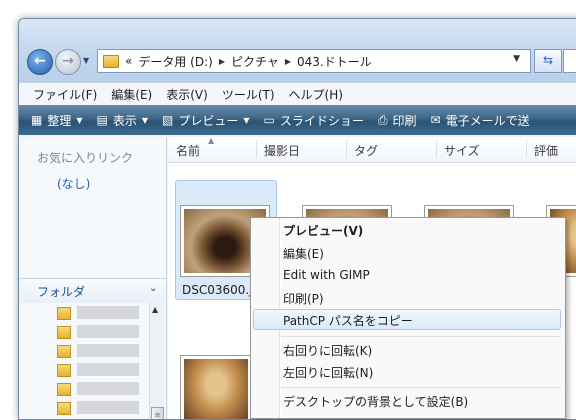  Describe the element at coordinates (375, 401) in the screenshot. I see `menu-item-set-desktop-background: デスクトップの背景として設定(B)` at that location.